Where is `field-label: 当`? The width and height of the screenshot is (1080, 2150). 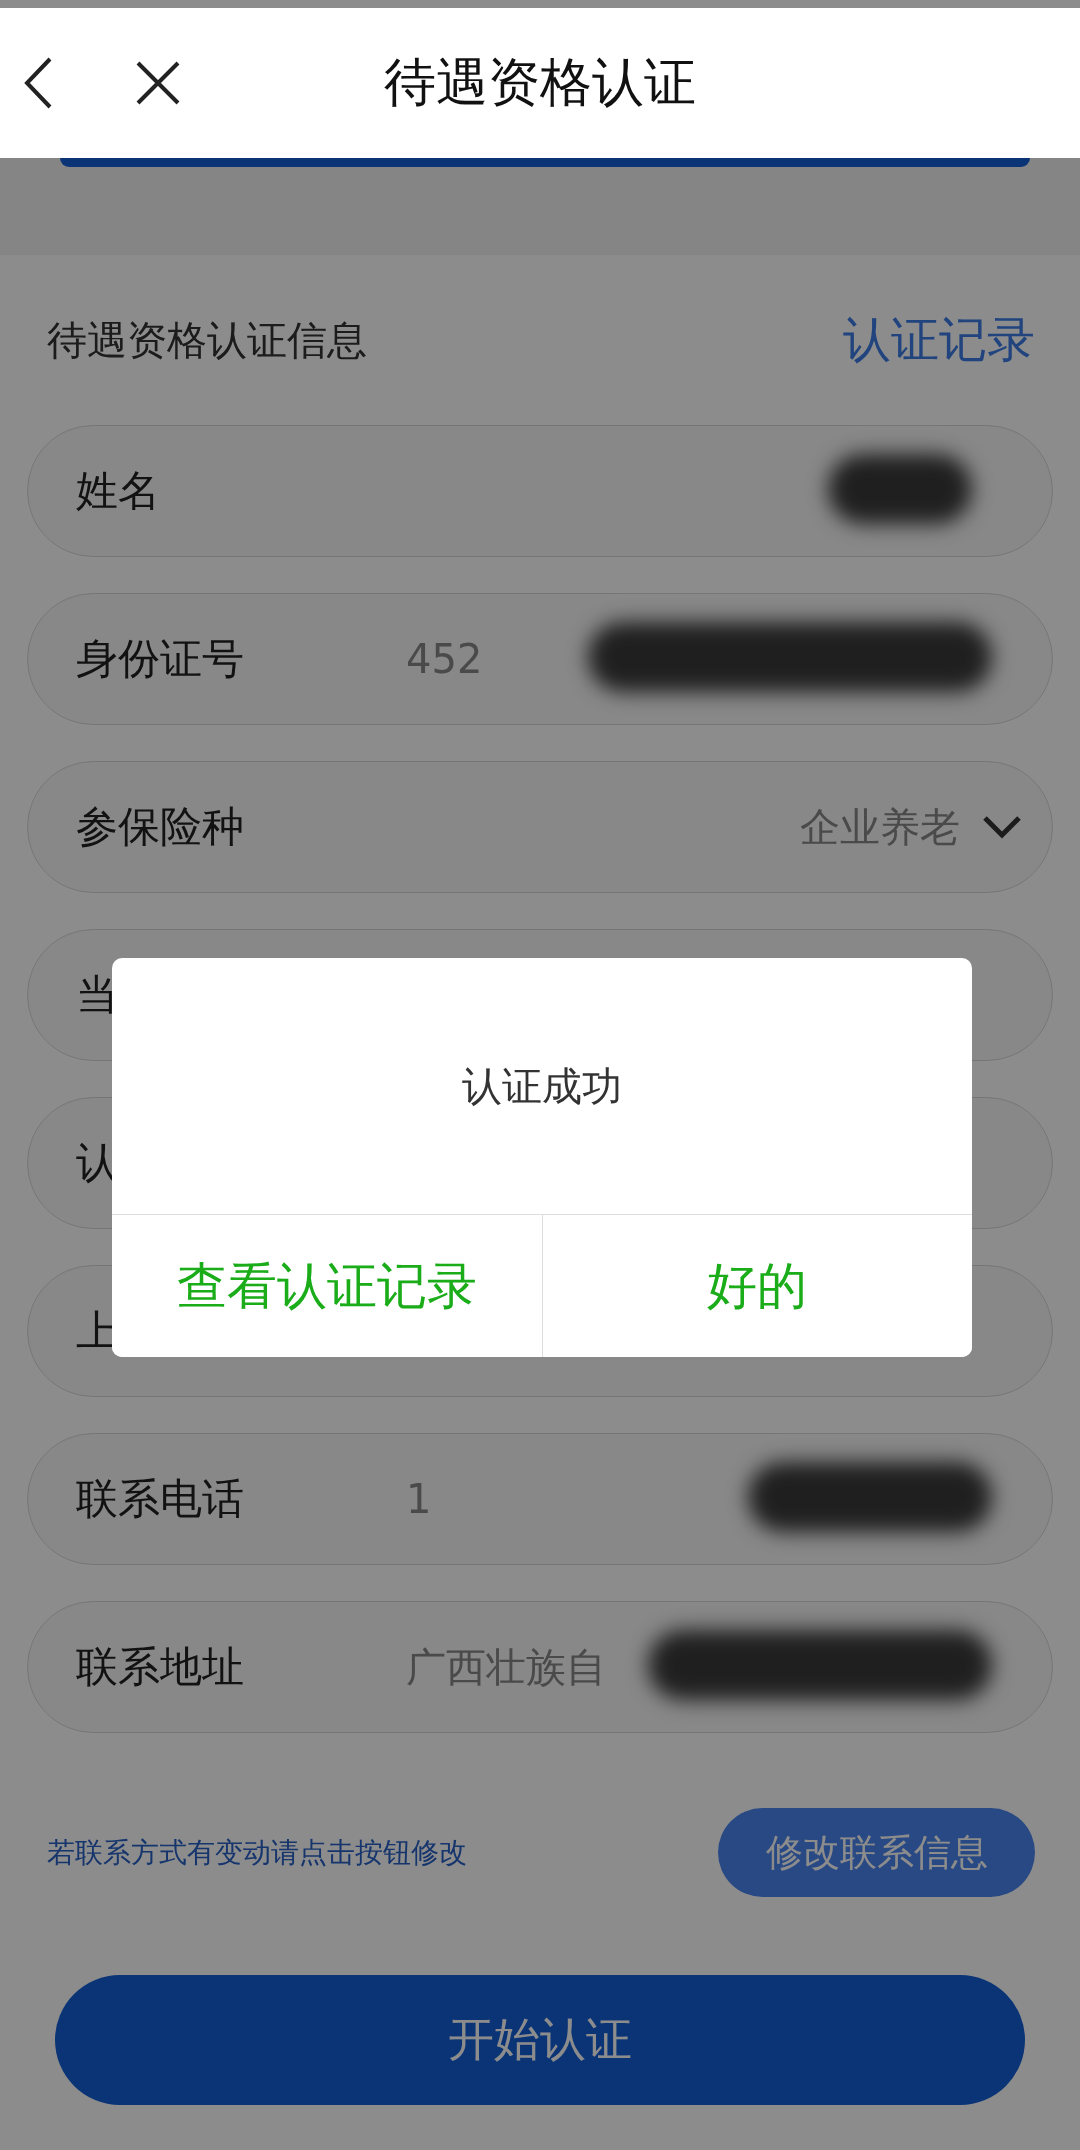 field-label: 当 is located at coordinates (97, 995).